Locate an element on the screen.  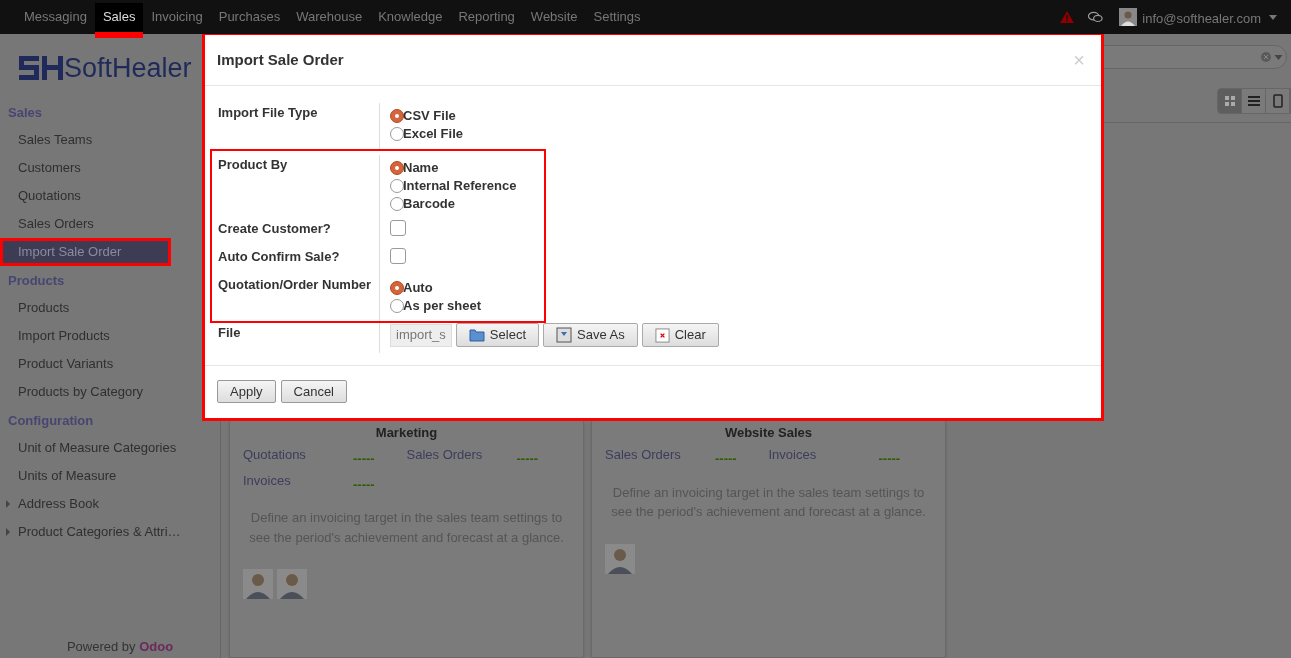
sidebar-item: Unit of Measure Categories is located at coordinates (110, 448).